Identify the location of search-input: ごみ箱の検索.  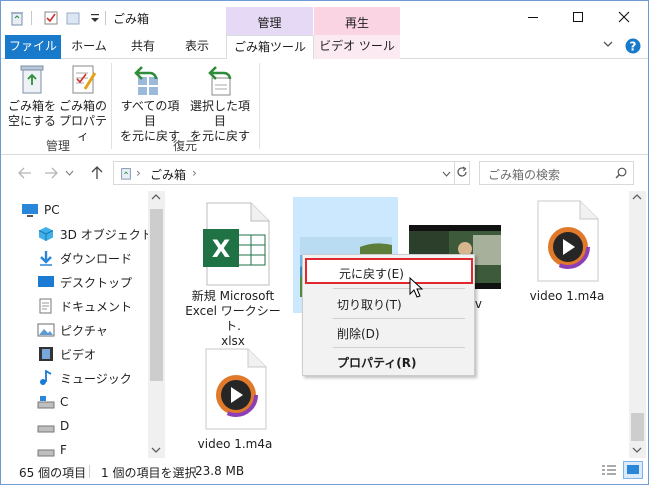
(556, 173).